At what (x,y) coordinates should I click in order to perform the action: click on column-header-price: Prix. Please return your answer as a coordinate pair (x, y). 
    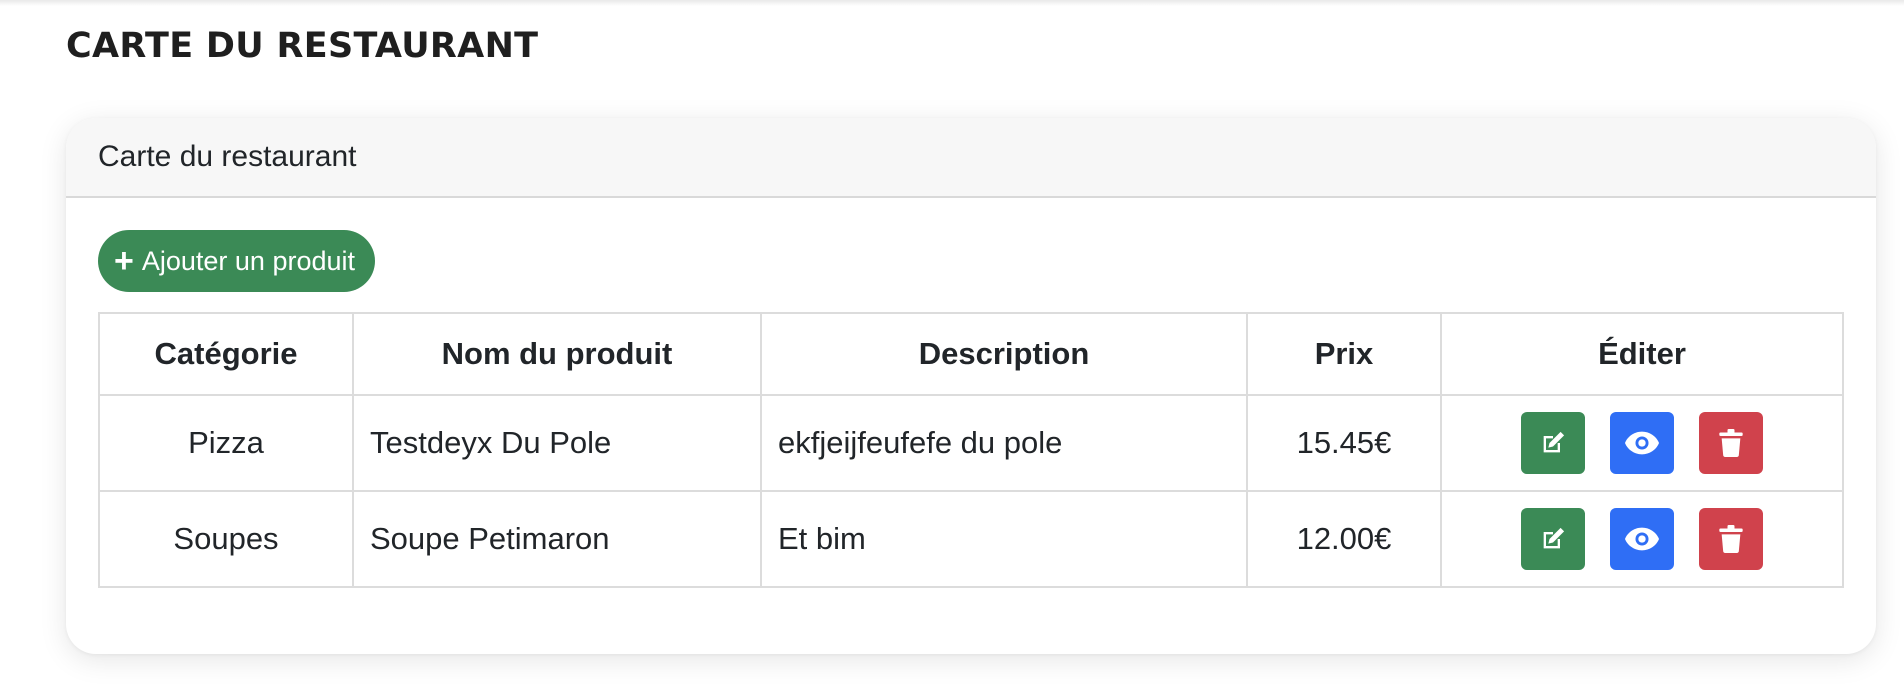
    Looking at the image, I should click on (1344, 354).